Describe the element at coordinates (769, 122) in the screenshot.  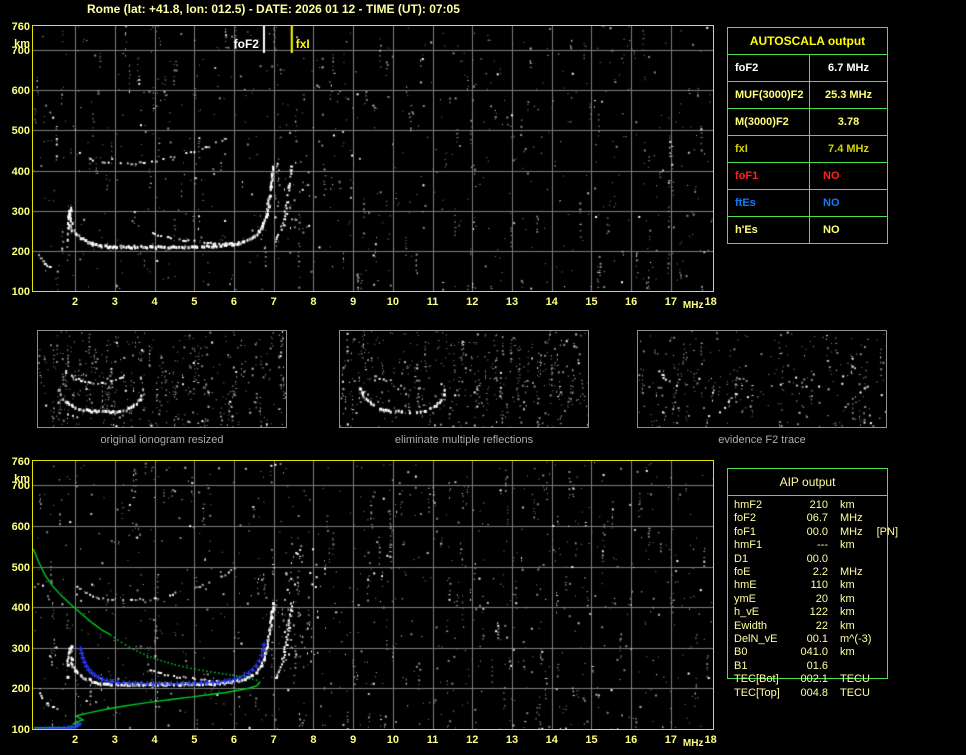
I see `autoscala-row-label: M(3000)F2` at that location.